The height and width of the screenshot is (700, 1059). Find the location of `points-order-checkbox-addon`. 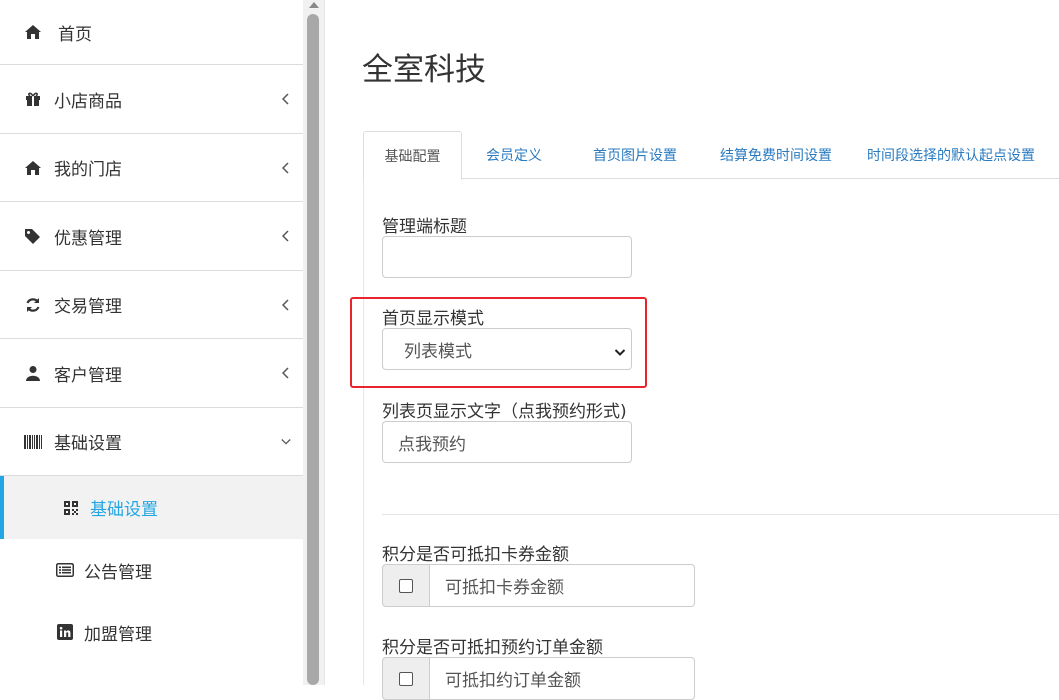

points-order-checkbox-addon is located at coordinates (406, 678).